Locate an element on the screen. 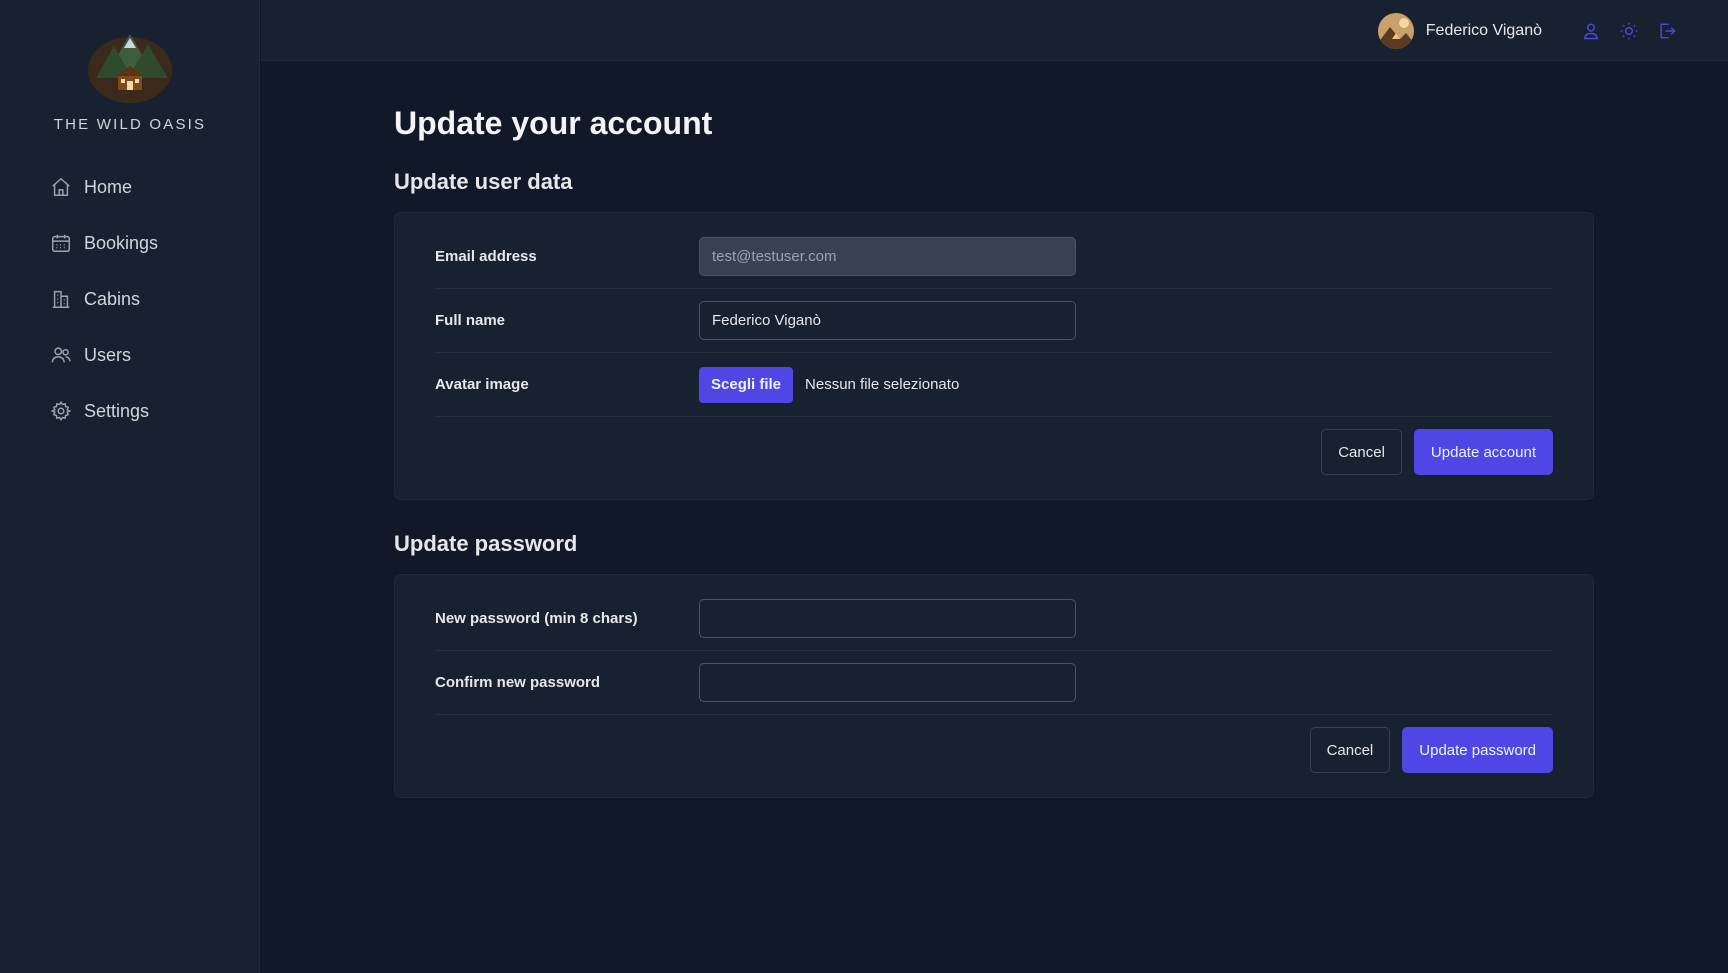 This screenshot has width=1728, height=973. user-data-section-title: Update user data is located at coordinates (483, 181).